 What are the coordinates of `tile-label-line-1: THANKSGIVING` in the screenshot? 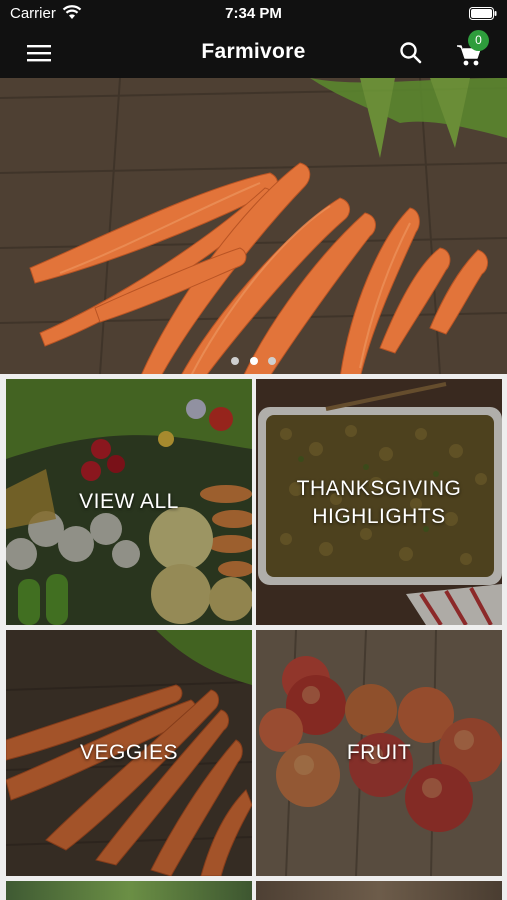 It's located at (379, 488).